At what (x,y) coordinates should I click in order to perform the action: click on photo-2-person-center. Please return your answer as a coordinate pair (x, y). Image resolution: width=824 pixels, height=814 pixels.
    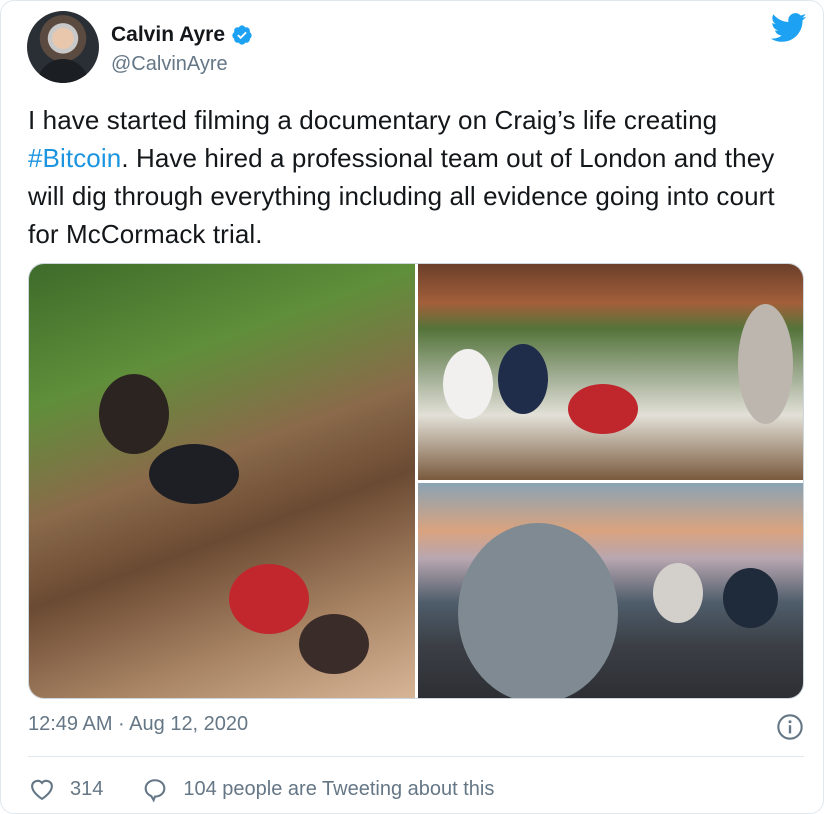
    Looking at the image, I should click on (523, 379).